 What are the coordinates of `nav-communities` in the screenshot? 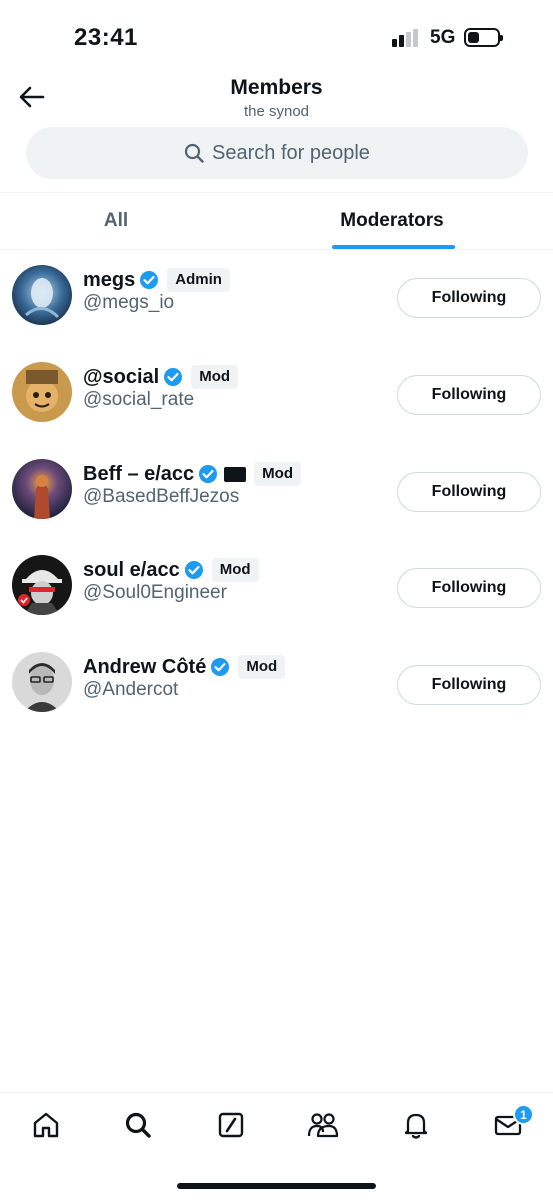 It's located at (323, 1125).